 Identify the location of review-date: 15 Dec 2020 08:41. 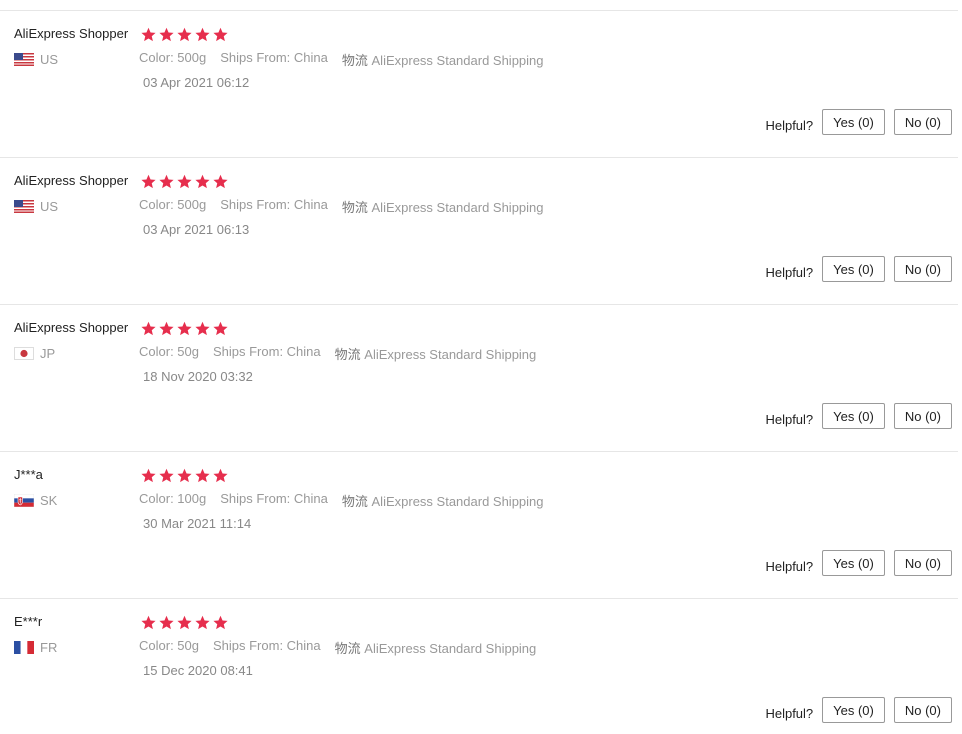
(198, 670).